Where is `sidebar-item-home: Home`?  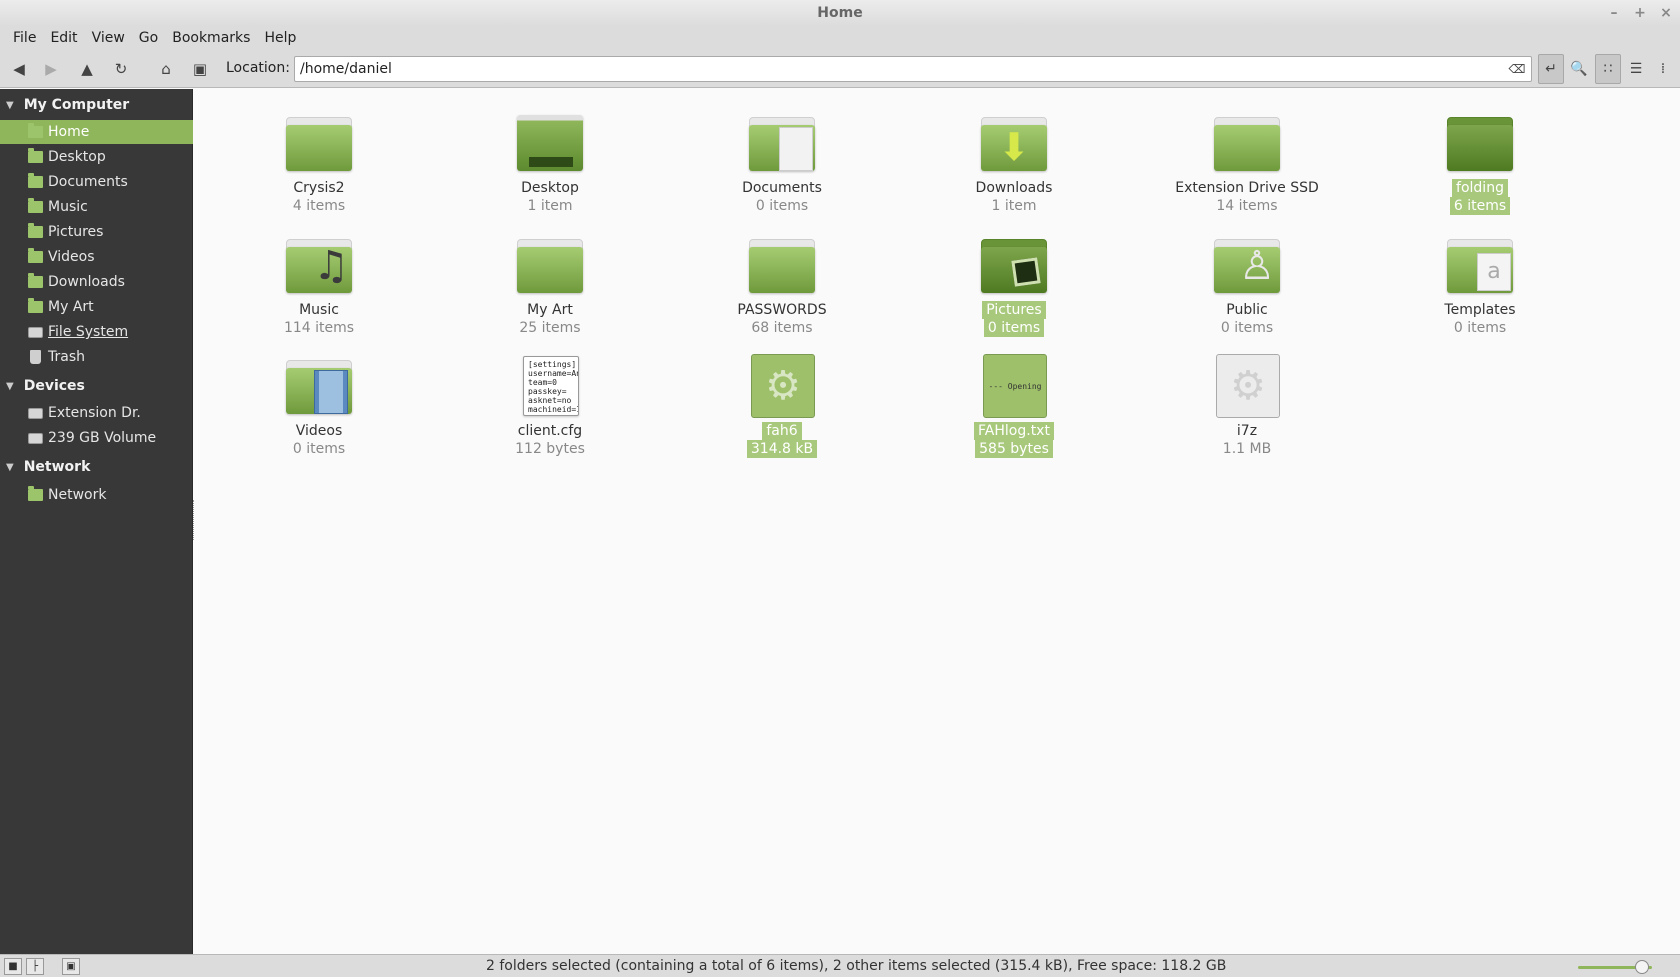
sidebar-item-home: Home is located at coordinates (96, 132).